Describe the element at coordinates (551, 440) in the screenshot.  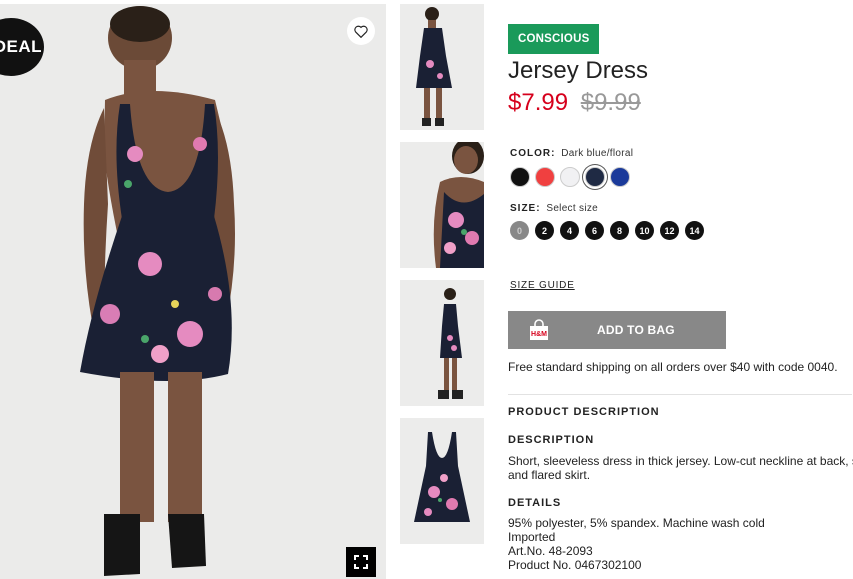
I see `description-heading: DESCRIPTION` at that location.